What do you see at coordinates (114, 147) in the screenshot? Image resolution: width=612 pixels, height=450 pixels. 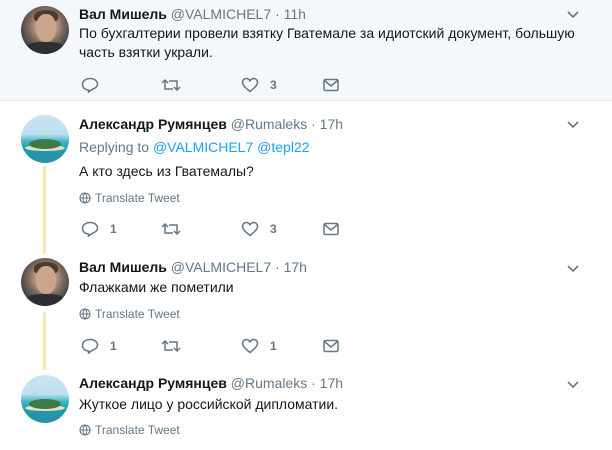 I see `replying-to-label: Replying to` at bounding box center [114, 147].